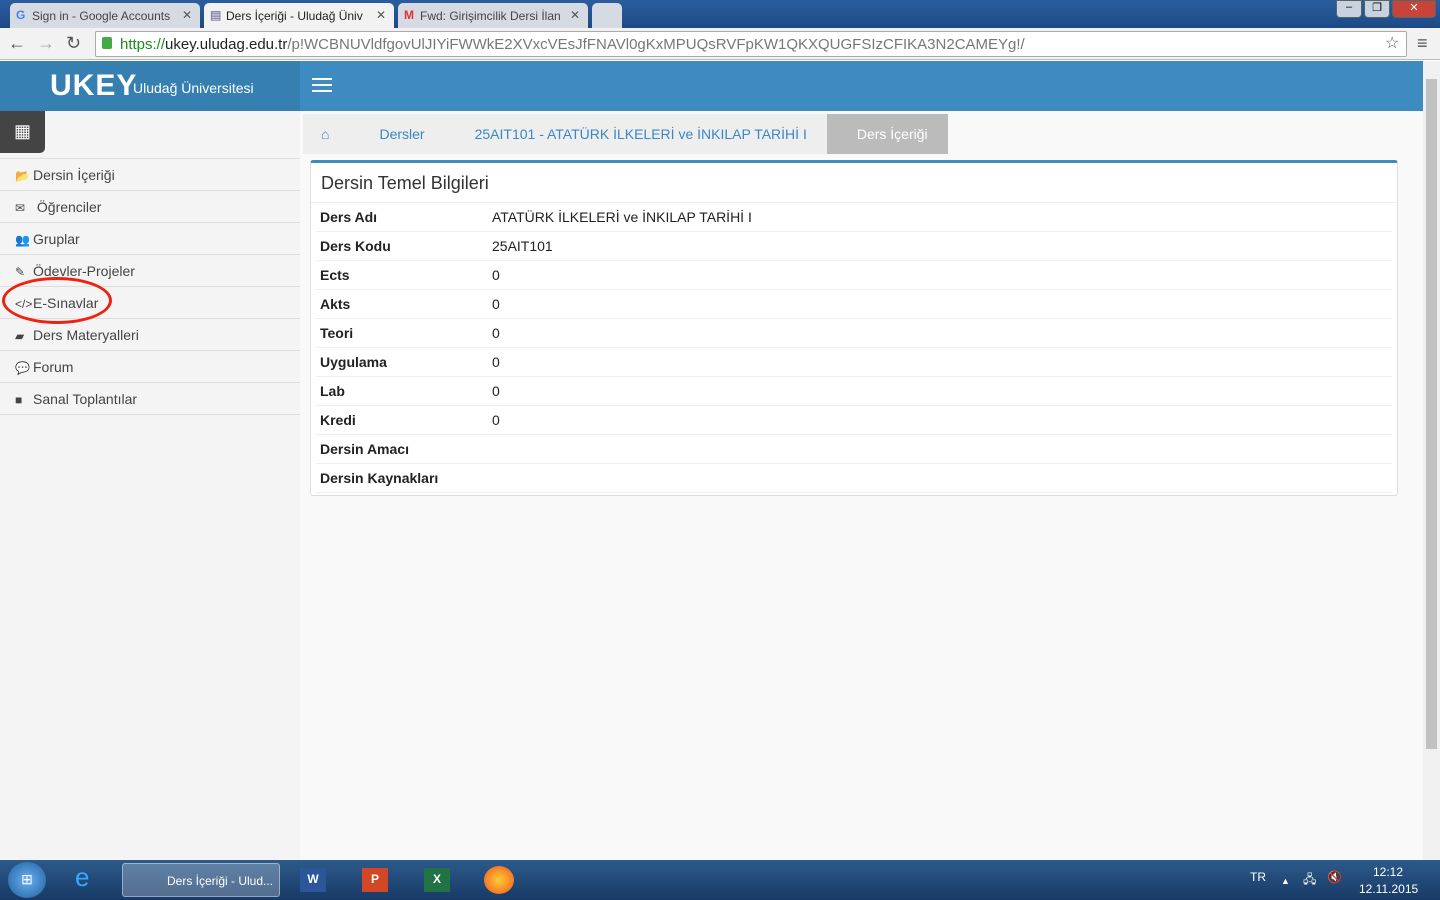 The image size is (1440, 900). Describe the element at coordinates (17, 43) in the screenshot. I see `back-icon: ←` at that location.